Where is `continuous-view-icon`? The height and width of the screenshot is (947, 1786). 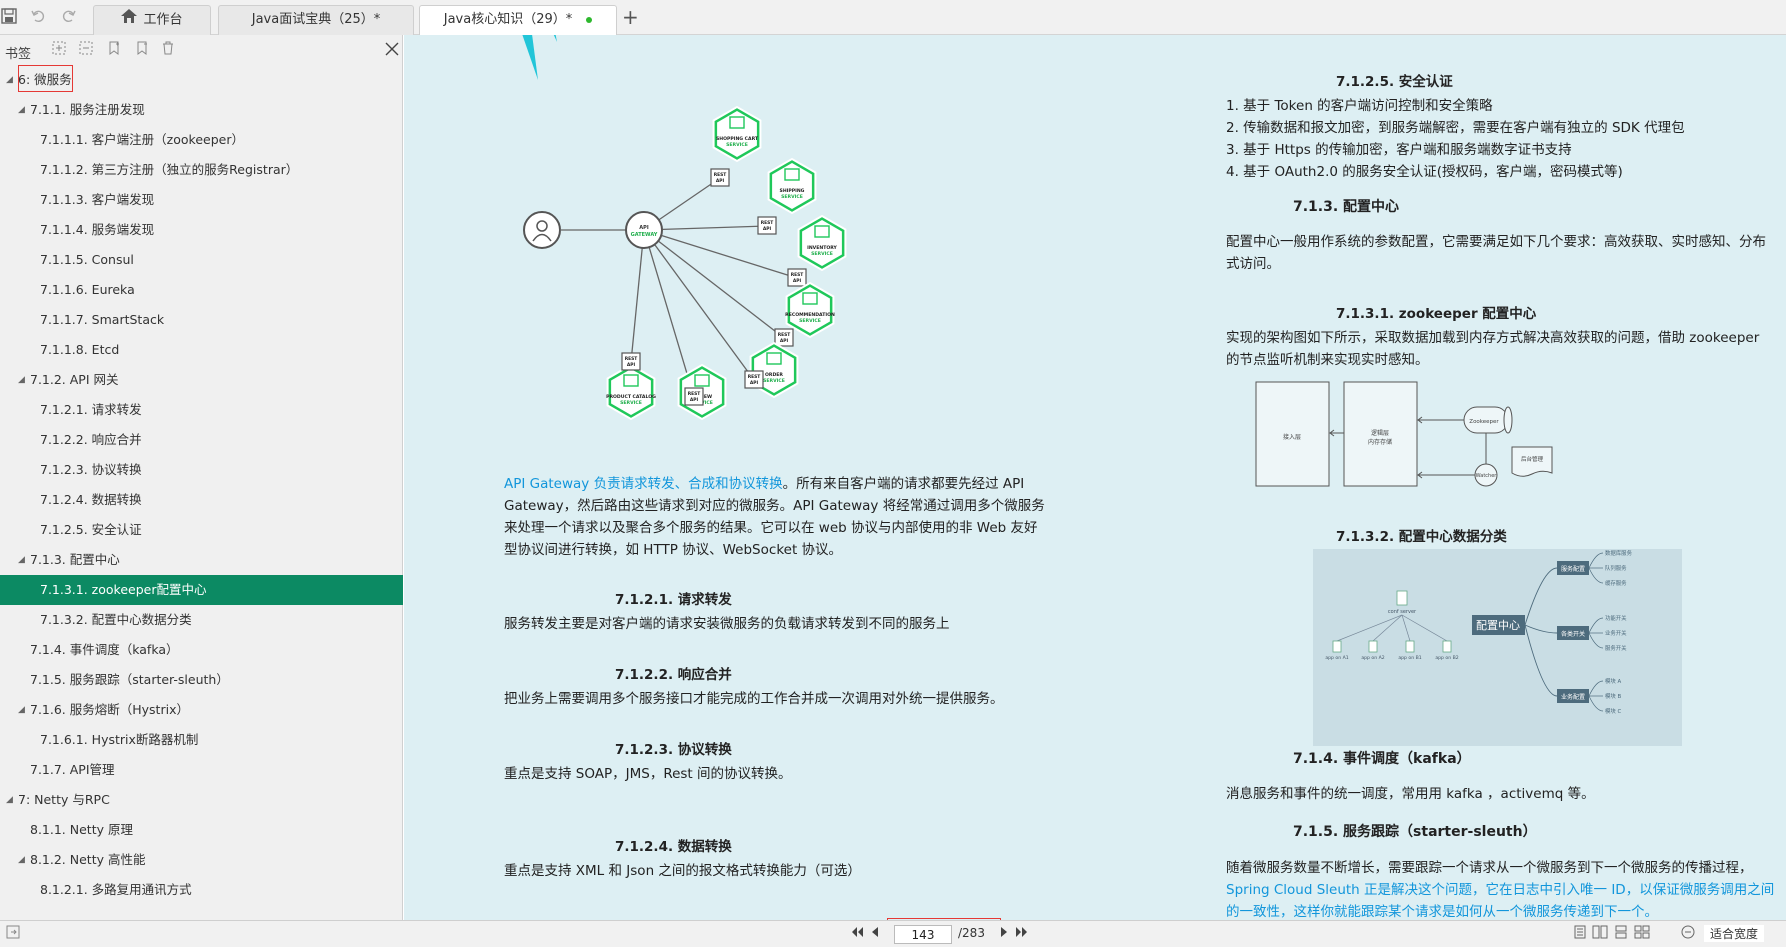 continuous-view-icon is located at coordinates (1621, 934).